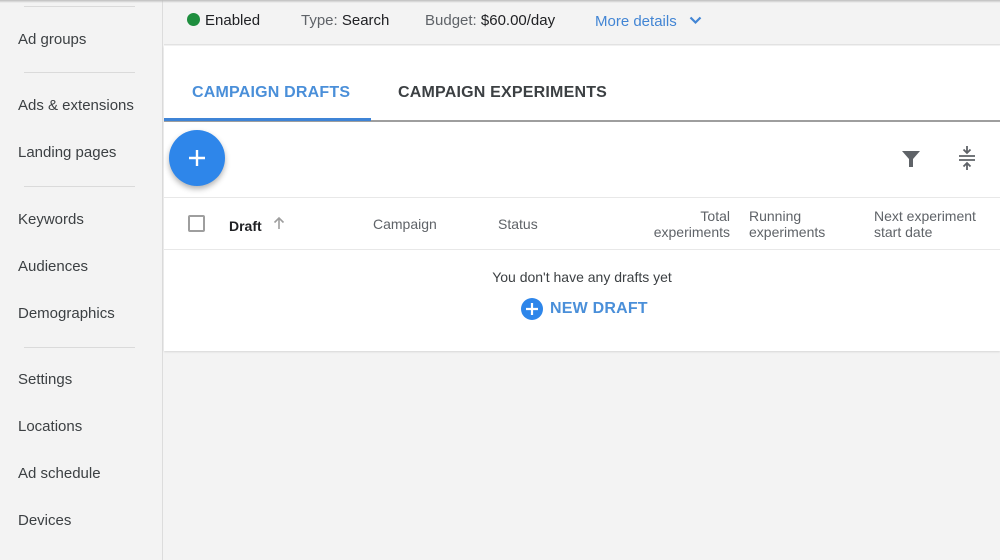 The height and width of the screenshot is (560, 1000). Describe the element at coordinates (45, 379) in the screenshot. I see `sidebar-item-settings: Settings` at that location.